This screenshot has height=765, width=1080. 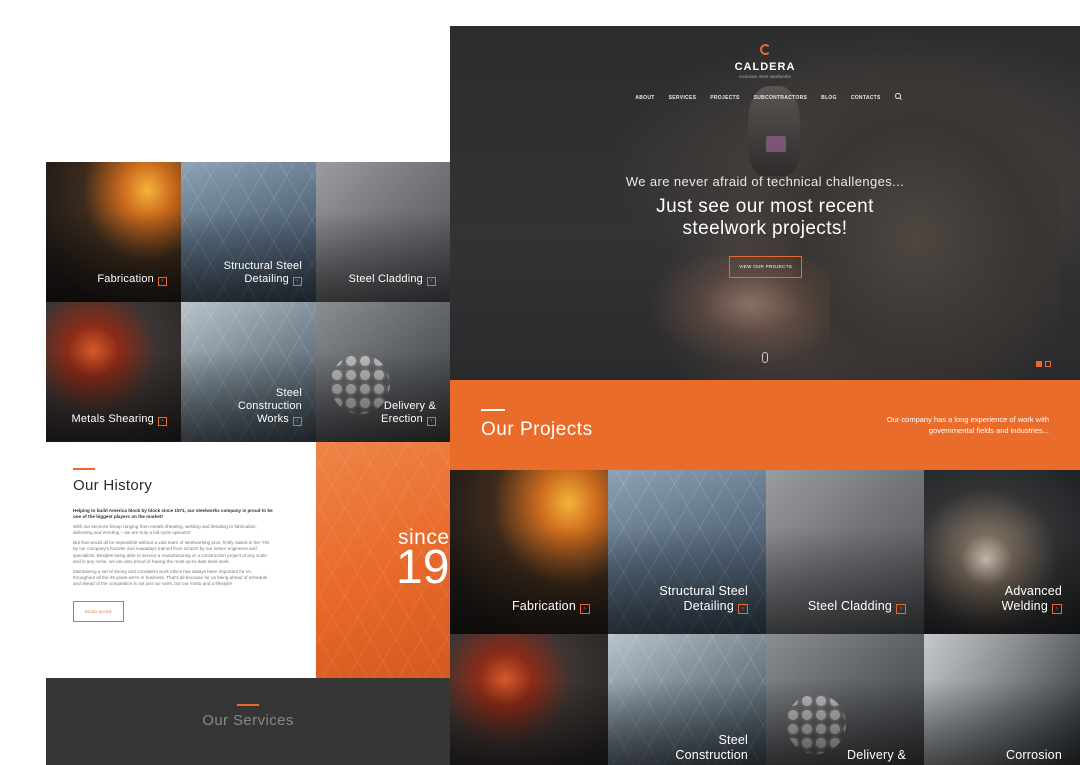 I want to click on history-title: Our History, so click(x=113, y=485).